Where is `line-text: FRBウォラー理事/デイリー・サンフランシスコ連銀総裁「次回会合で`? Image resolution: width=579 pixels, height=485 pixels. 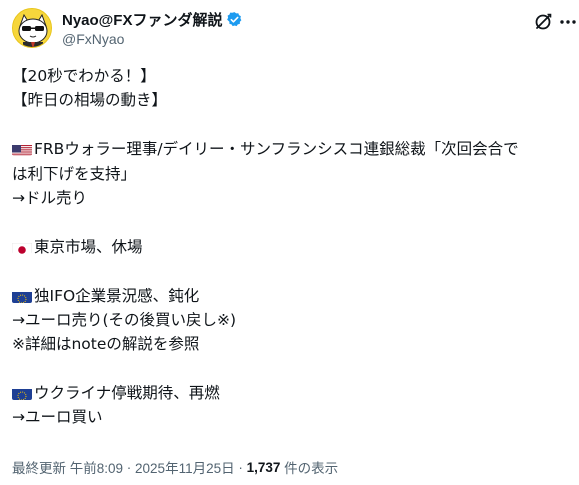 line-text: FRBウォラー理事/デイリー・サンフランシスコ連銀総裁「次回会合で is located at coordinates (276, 149).